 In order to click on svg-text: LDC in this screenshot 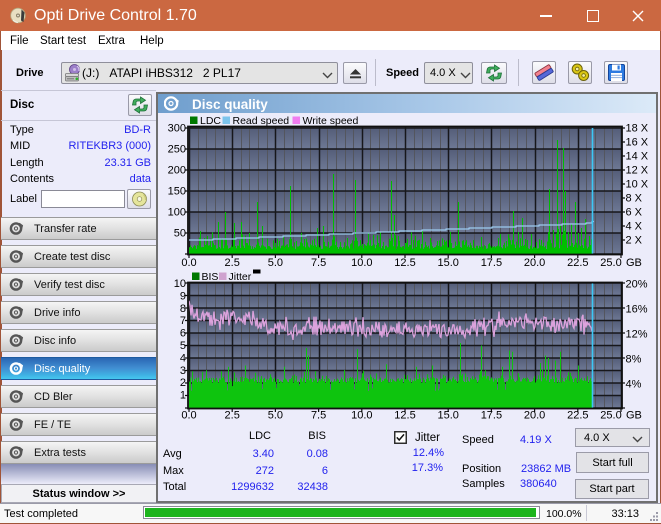, I will do `click(210, 121)`.